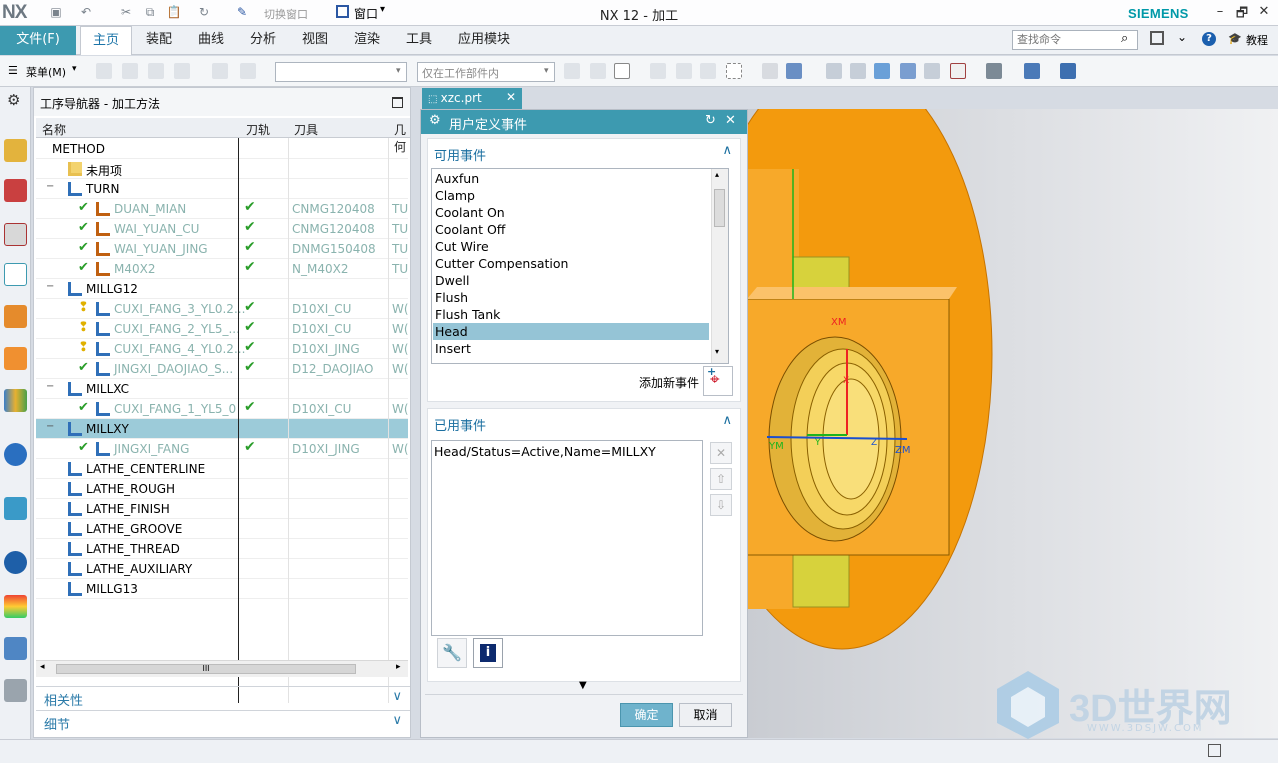 The image size is (1278, 763). I want to click on tree-row: ✔ CUXI_FANG_1_YL5_0 ✔ D10XI_CU W(, so click(222, 409).